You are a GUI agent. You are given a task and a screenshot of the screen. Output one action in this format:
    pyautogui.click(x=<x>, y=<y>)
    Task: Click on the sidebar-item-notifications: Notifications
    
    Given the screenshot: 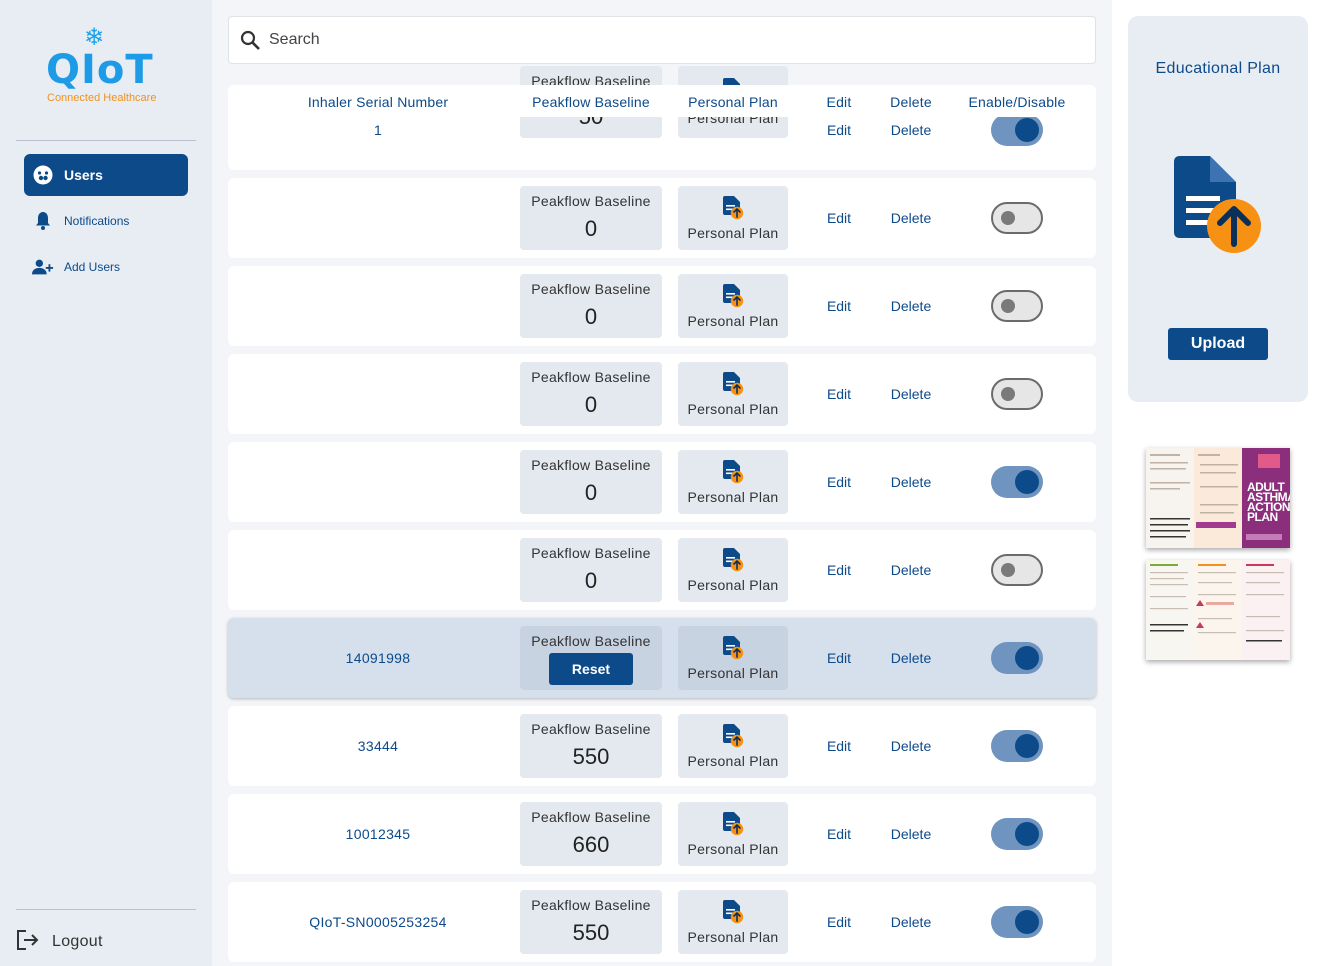 What is the action you would take?
    pyautogui.click(x=106, y=221)
    